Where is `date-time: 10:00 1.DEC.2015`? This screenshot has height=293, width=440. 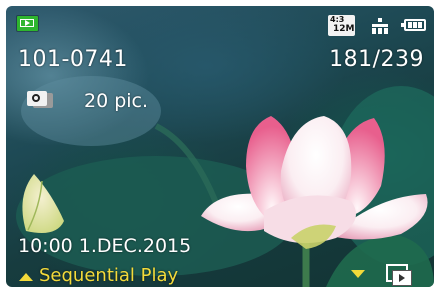
date-time: 10:00 1.DEC.2015 is located at coordinates (105, 246).